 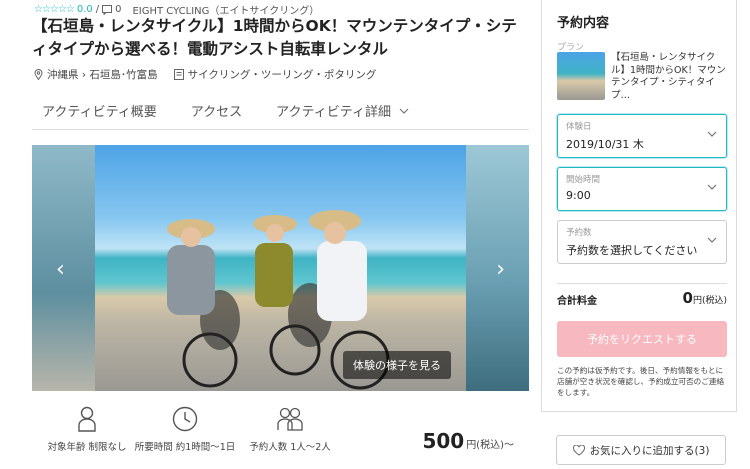 What do you see at coordinates (107, 9) in the screenshot?
I see `comment-icon` at bounding box center [107, 9].